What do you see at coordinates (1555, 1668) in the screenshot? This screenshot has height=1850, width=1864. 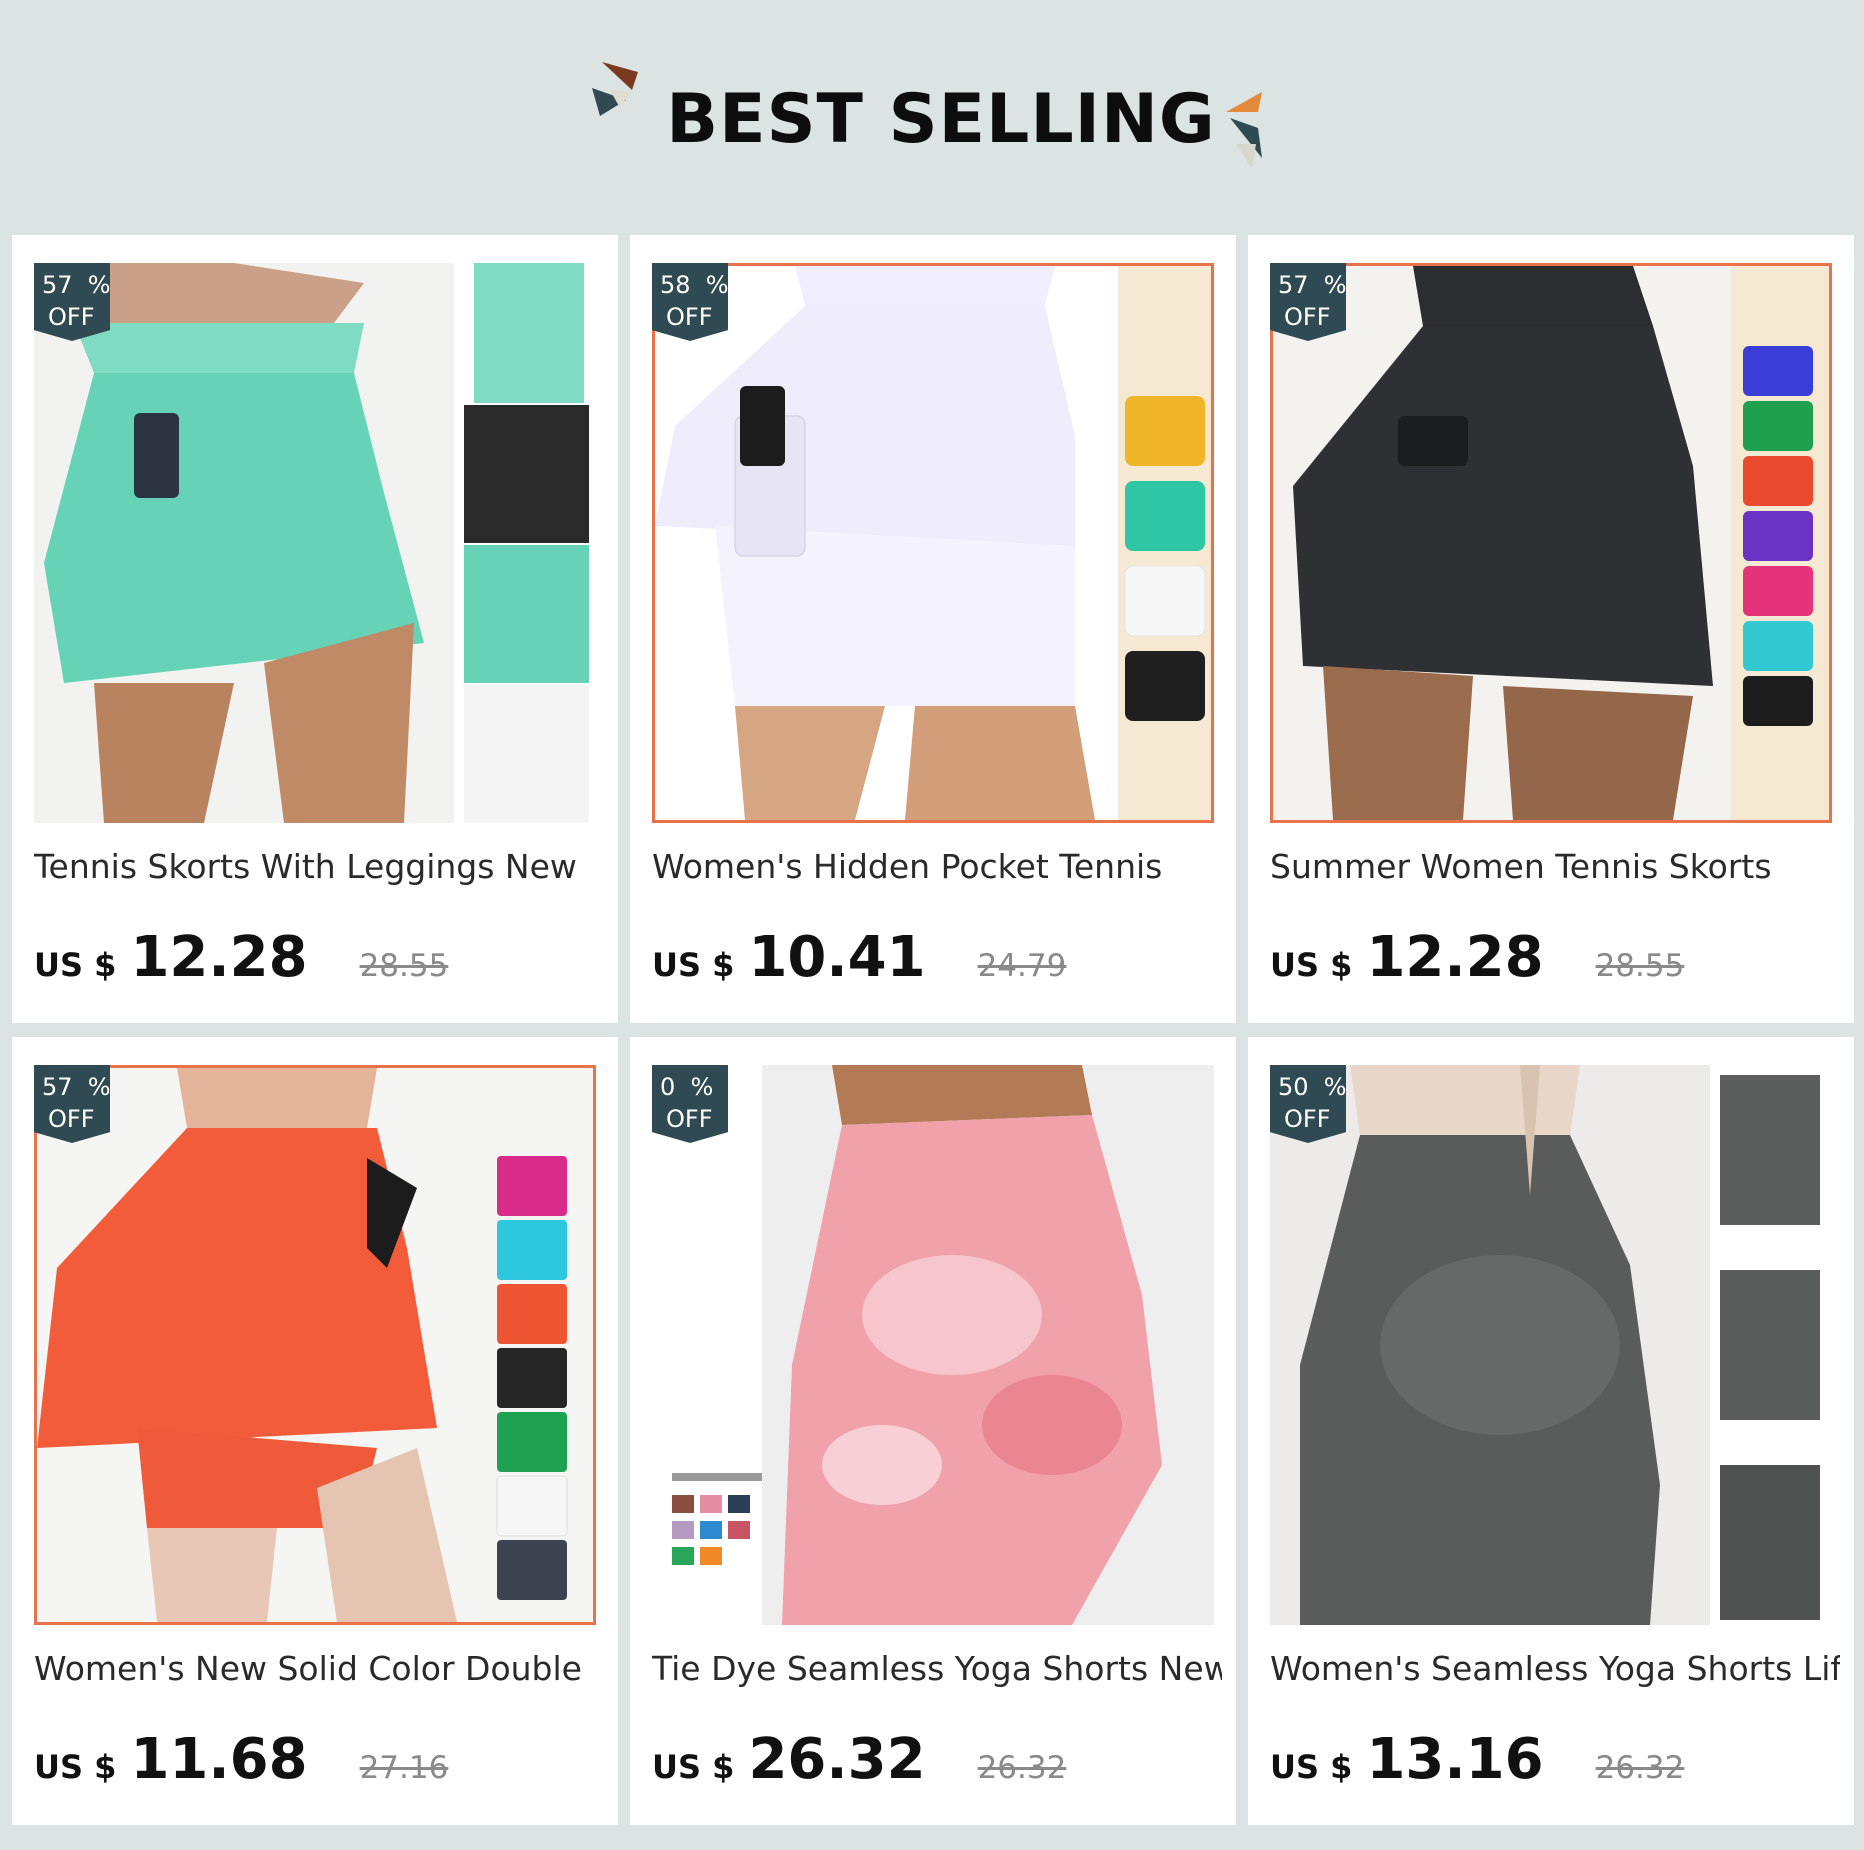 I see `product-name: Women's Seamless Yoga Shorts Lift` at bounding box center [1555, 1668].